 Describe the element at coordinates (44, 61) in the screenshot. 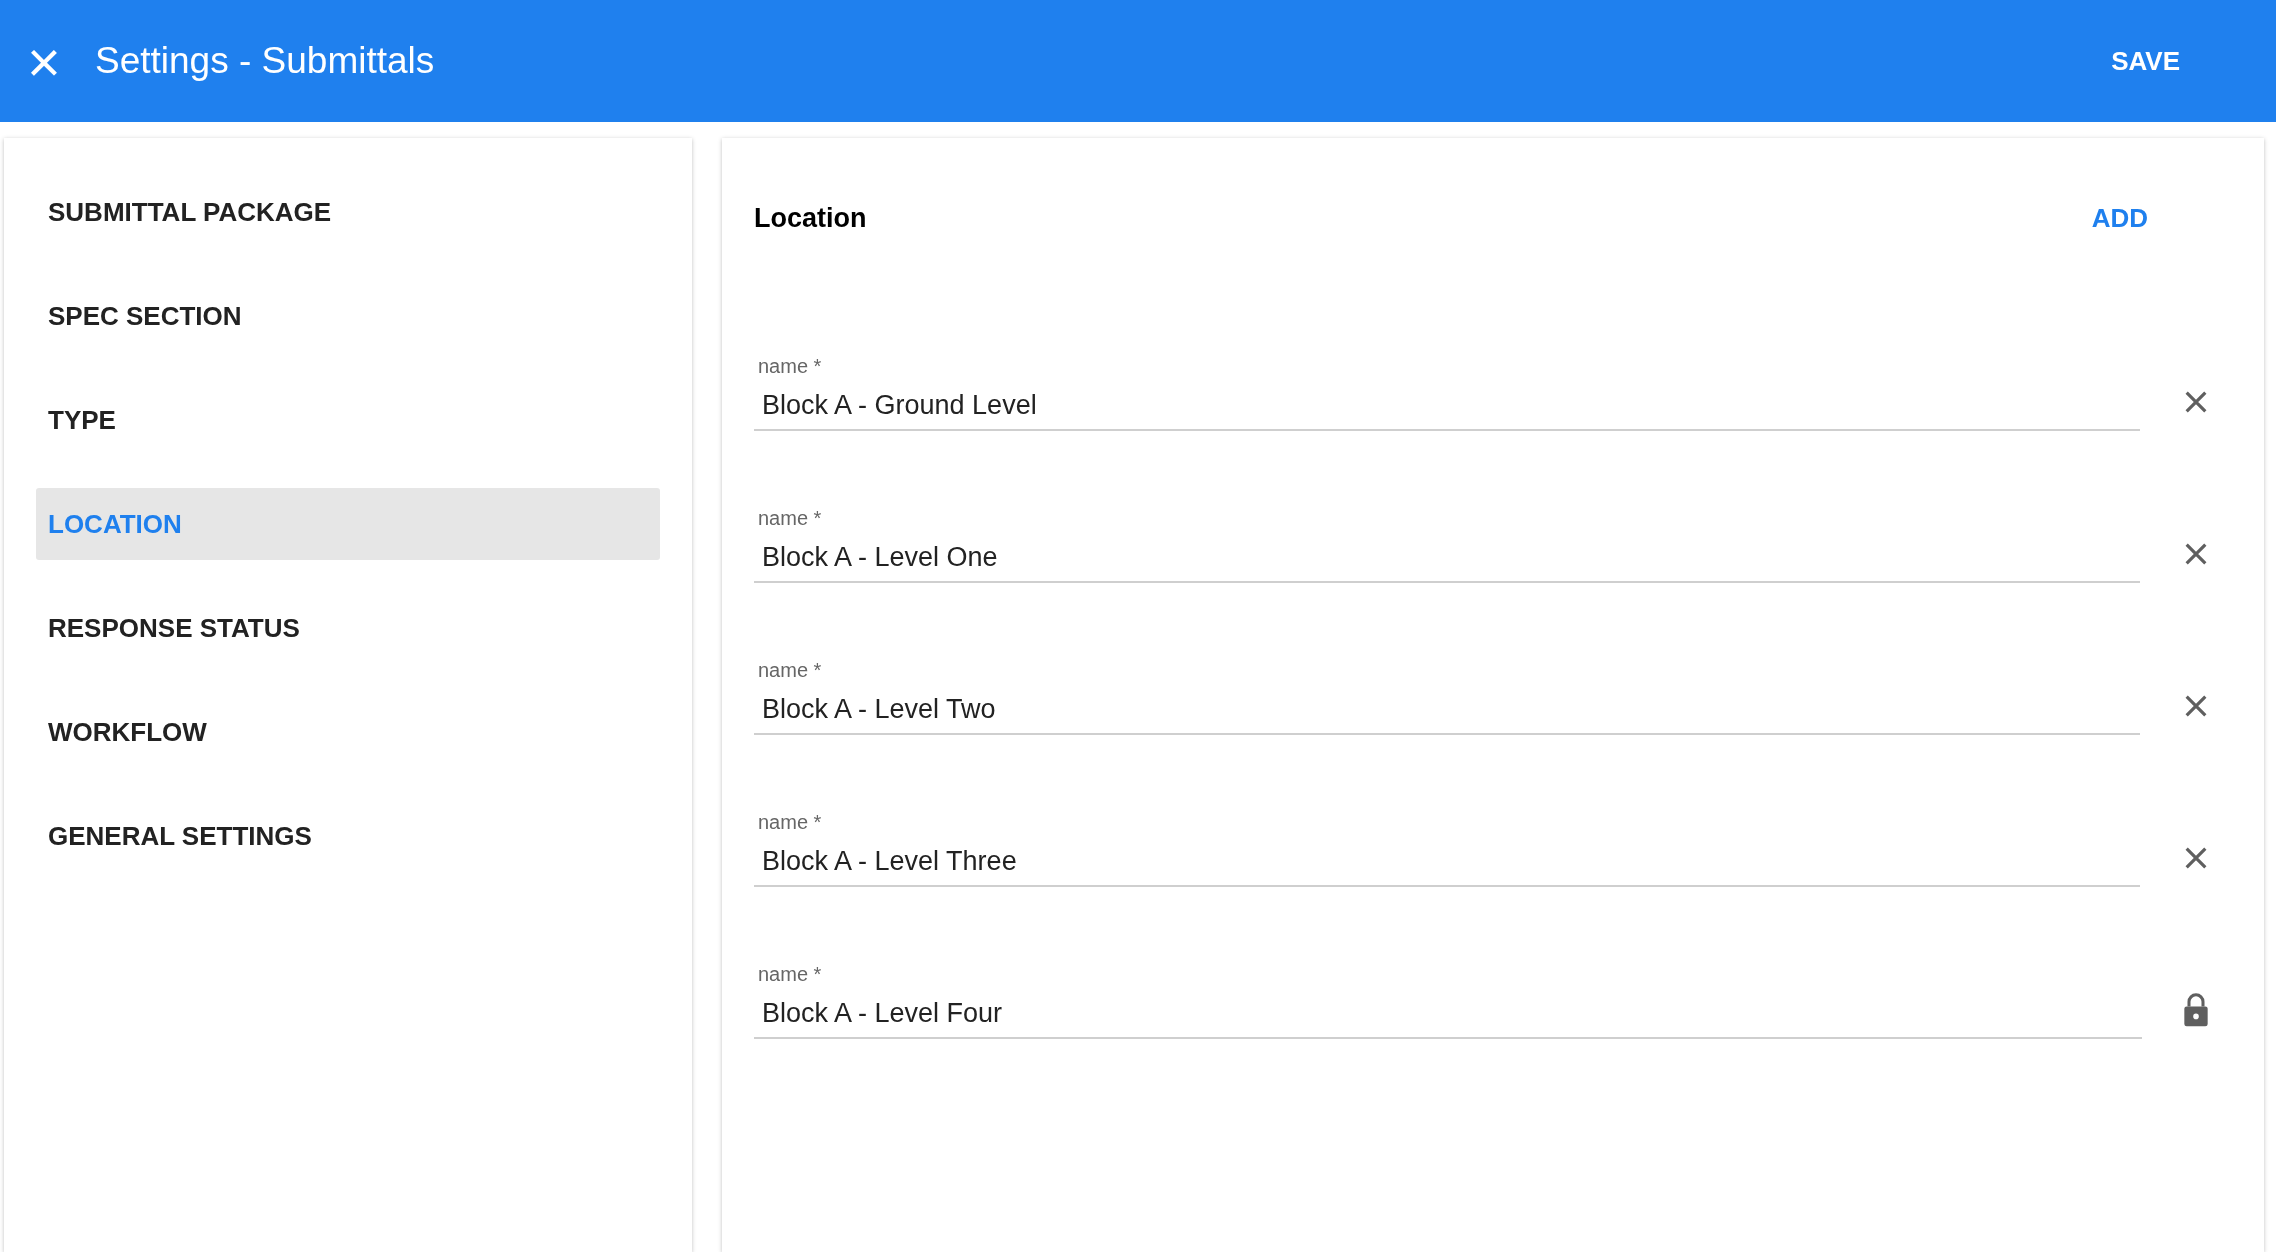

I see `close-button: ×` at that location.